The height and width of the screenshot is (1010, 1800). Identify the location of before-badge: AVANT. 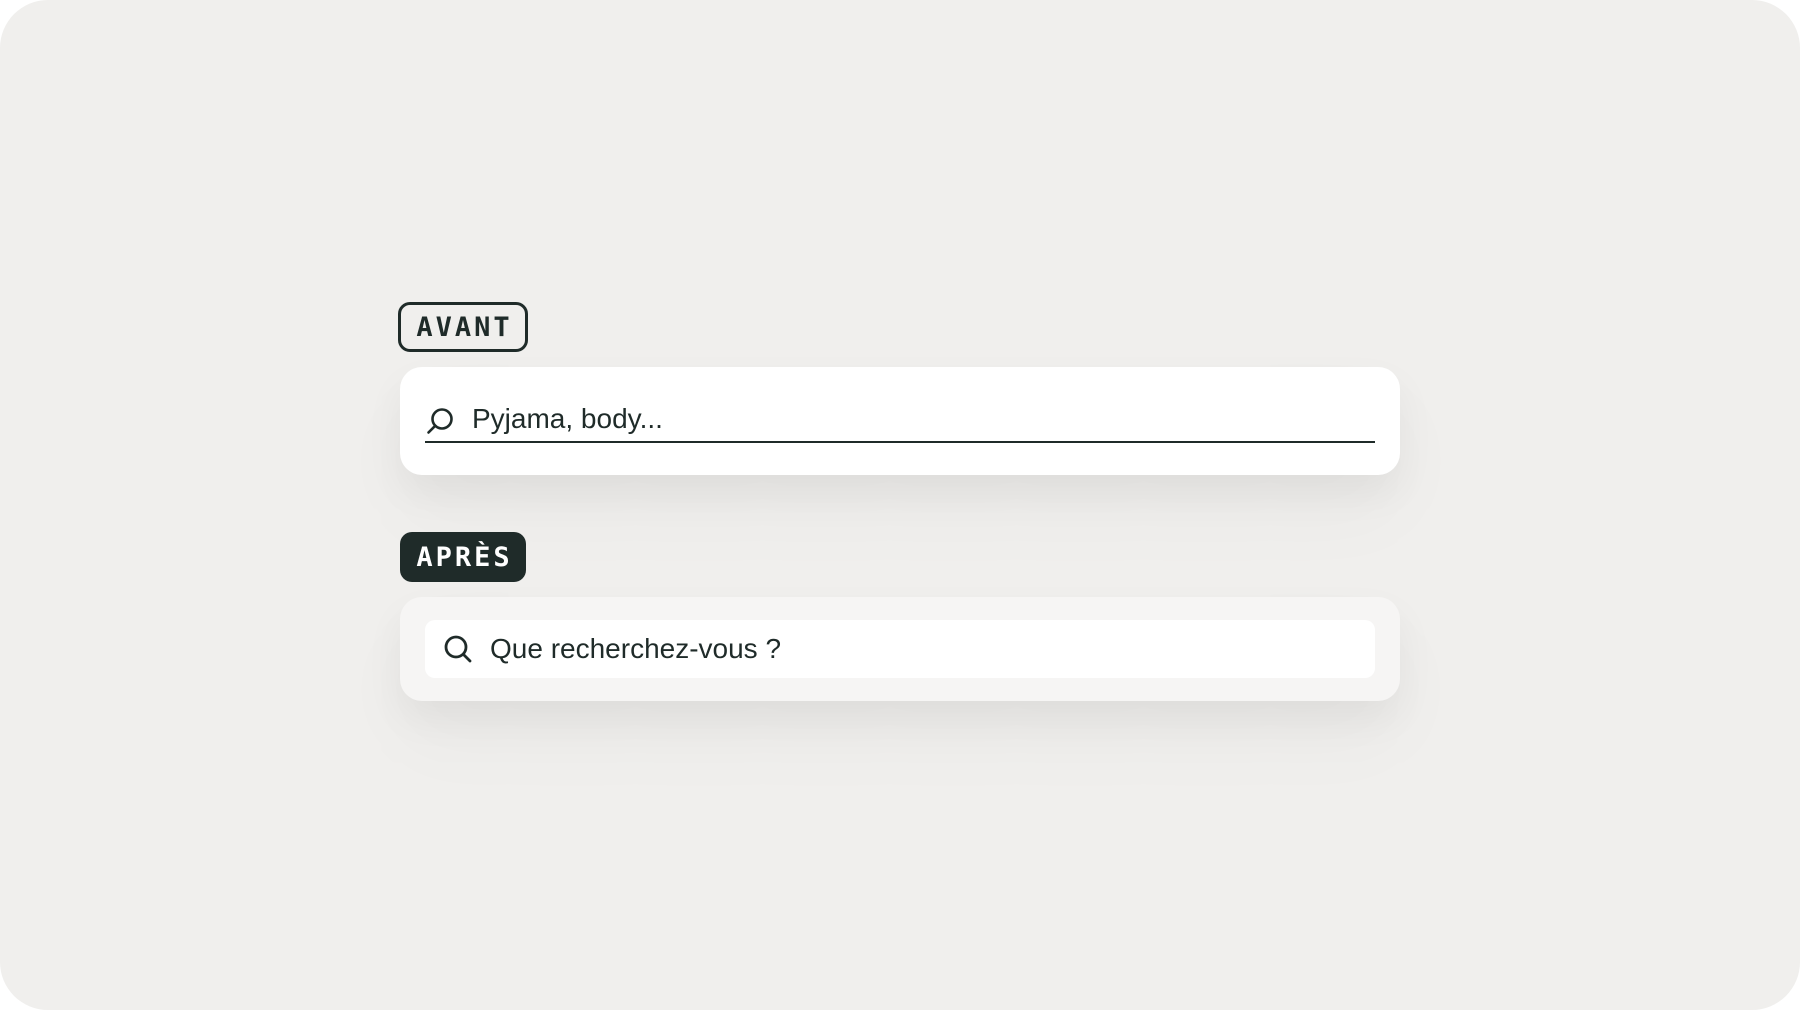
(463, 327).